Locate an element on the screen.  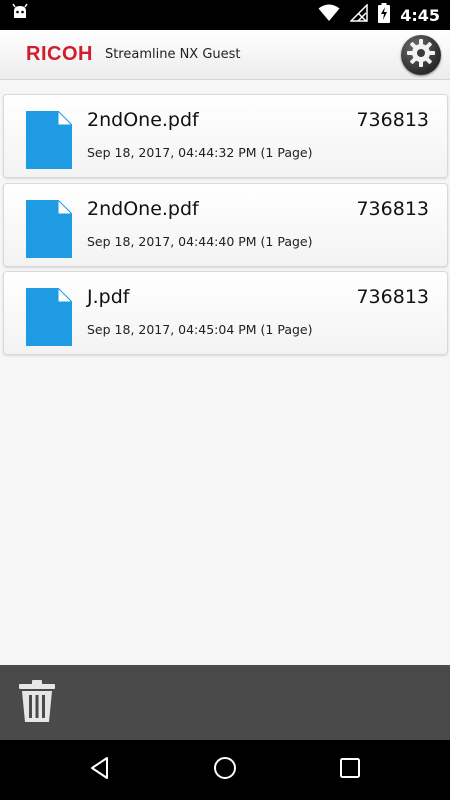
status-bar: 4:45 is located at coordinates (225, 15).